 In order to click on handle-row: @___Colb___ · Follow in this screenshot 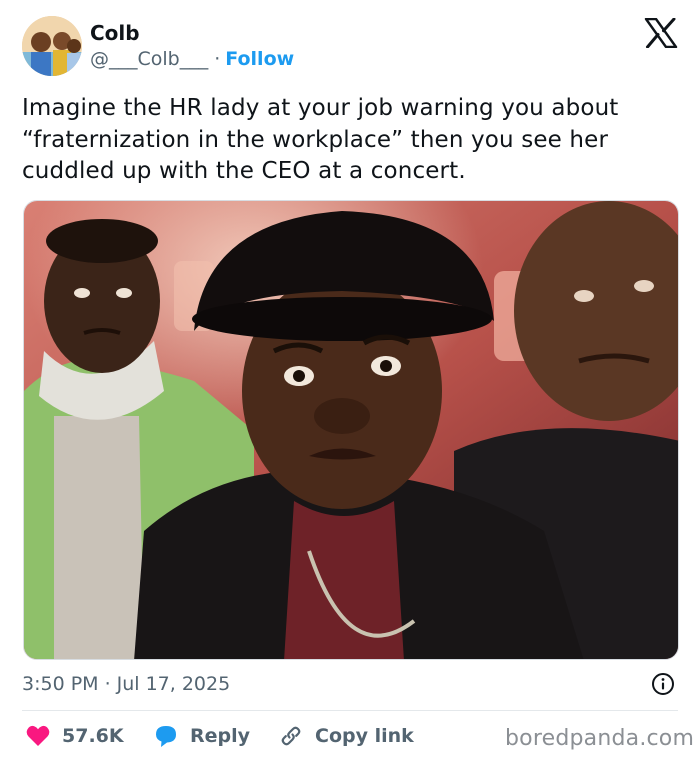, I will do `click(192, 59)`.